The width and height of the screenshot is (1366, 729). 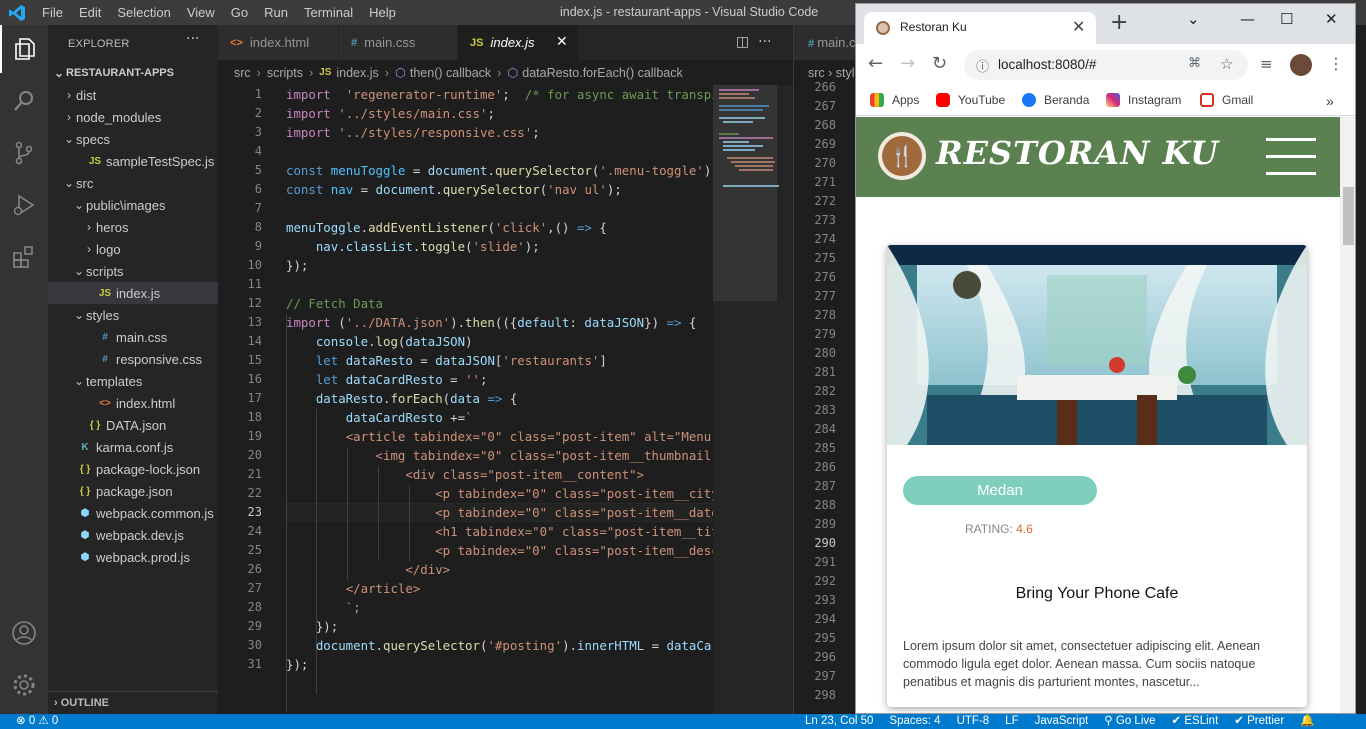 I want to click on tree-label: index.html, so click(x=146, y=403).